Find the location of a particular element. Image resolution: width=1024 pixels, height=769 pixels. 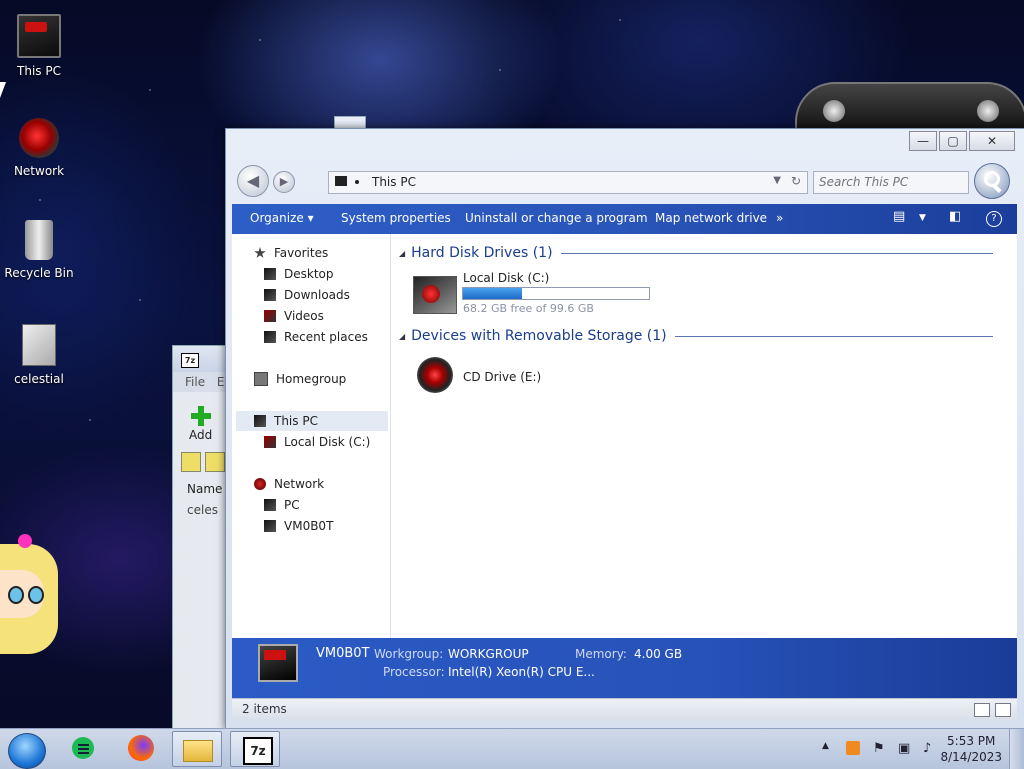

clock: 5:53 PM 8/14/2023 is located at coordinates (971, 749).